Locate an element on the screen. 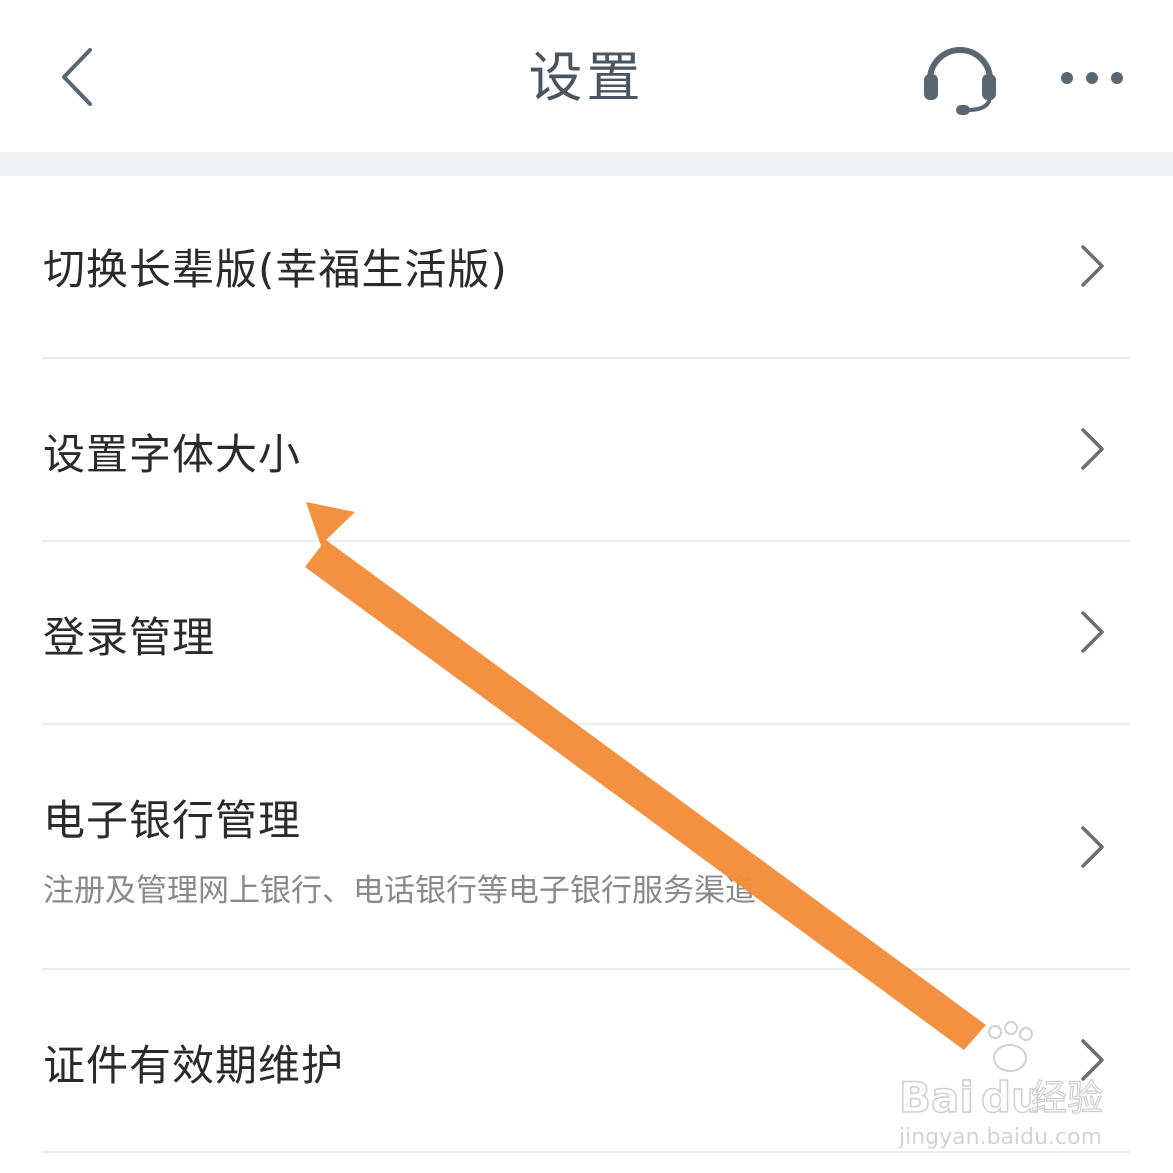  settings-item-subtitle: 注册及管理网上银行、电话银行等电子银行服务渠道 is located at coordinates (399, 891).